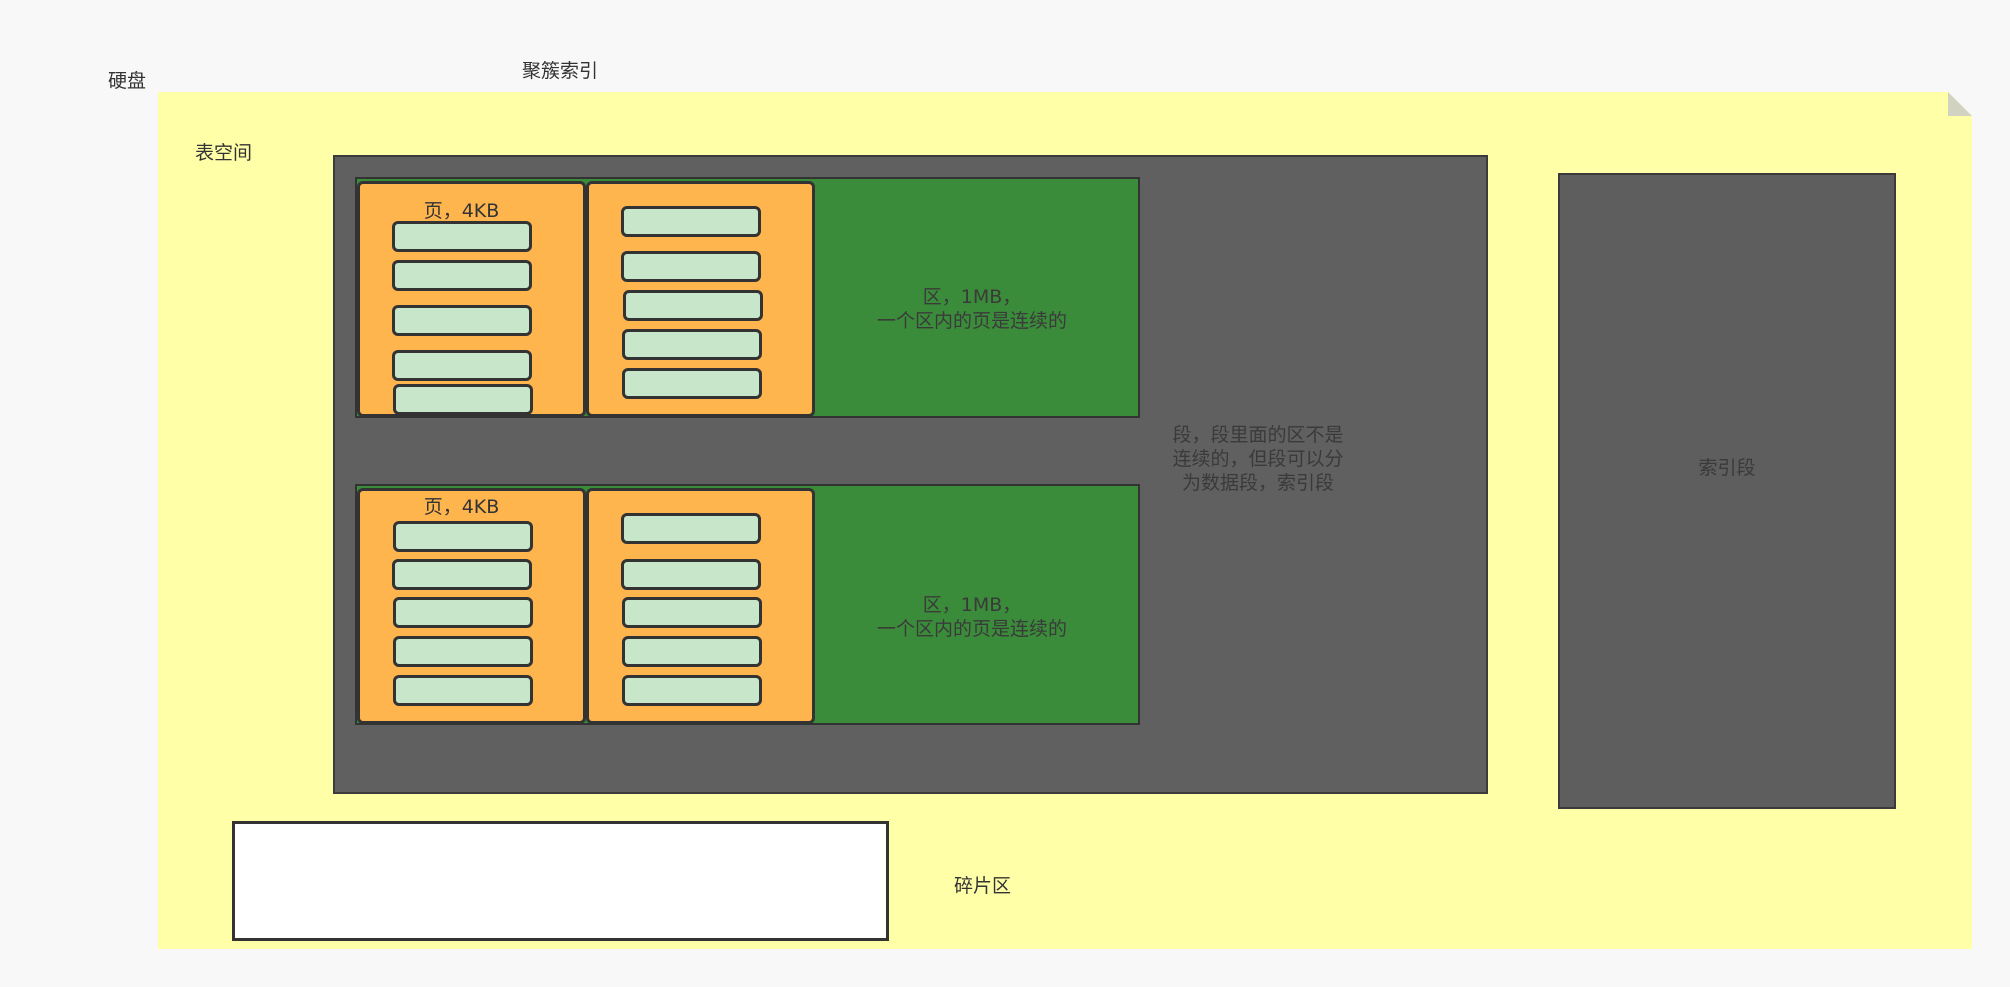 The image size is (2010, 987). Describe the element at coordinates (560, 71) in the screenshot. I see `clustered-index-label: 聚簇索引` at that location.